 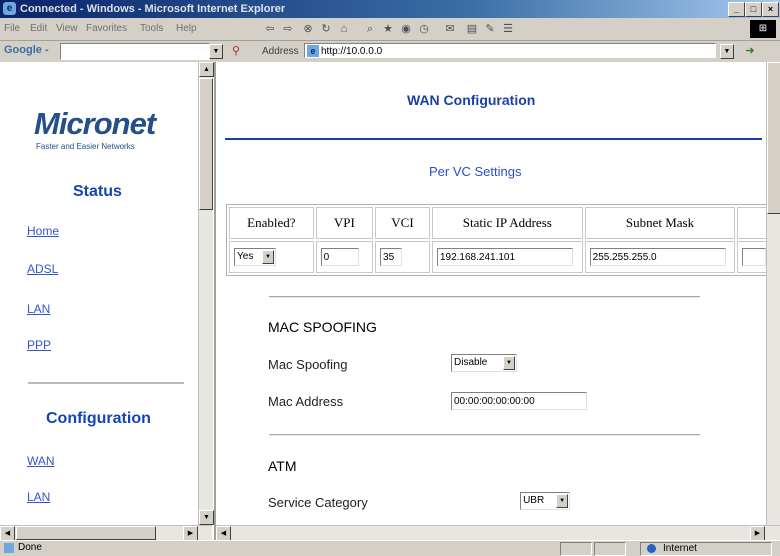 What do you see at coordinates (657, 257) in the screenshot?
I see `subnet-mask-input: 255.255.255.0` at bounding box center [657, 257].